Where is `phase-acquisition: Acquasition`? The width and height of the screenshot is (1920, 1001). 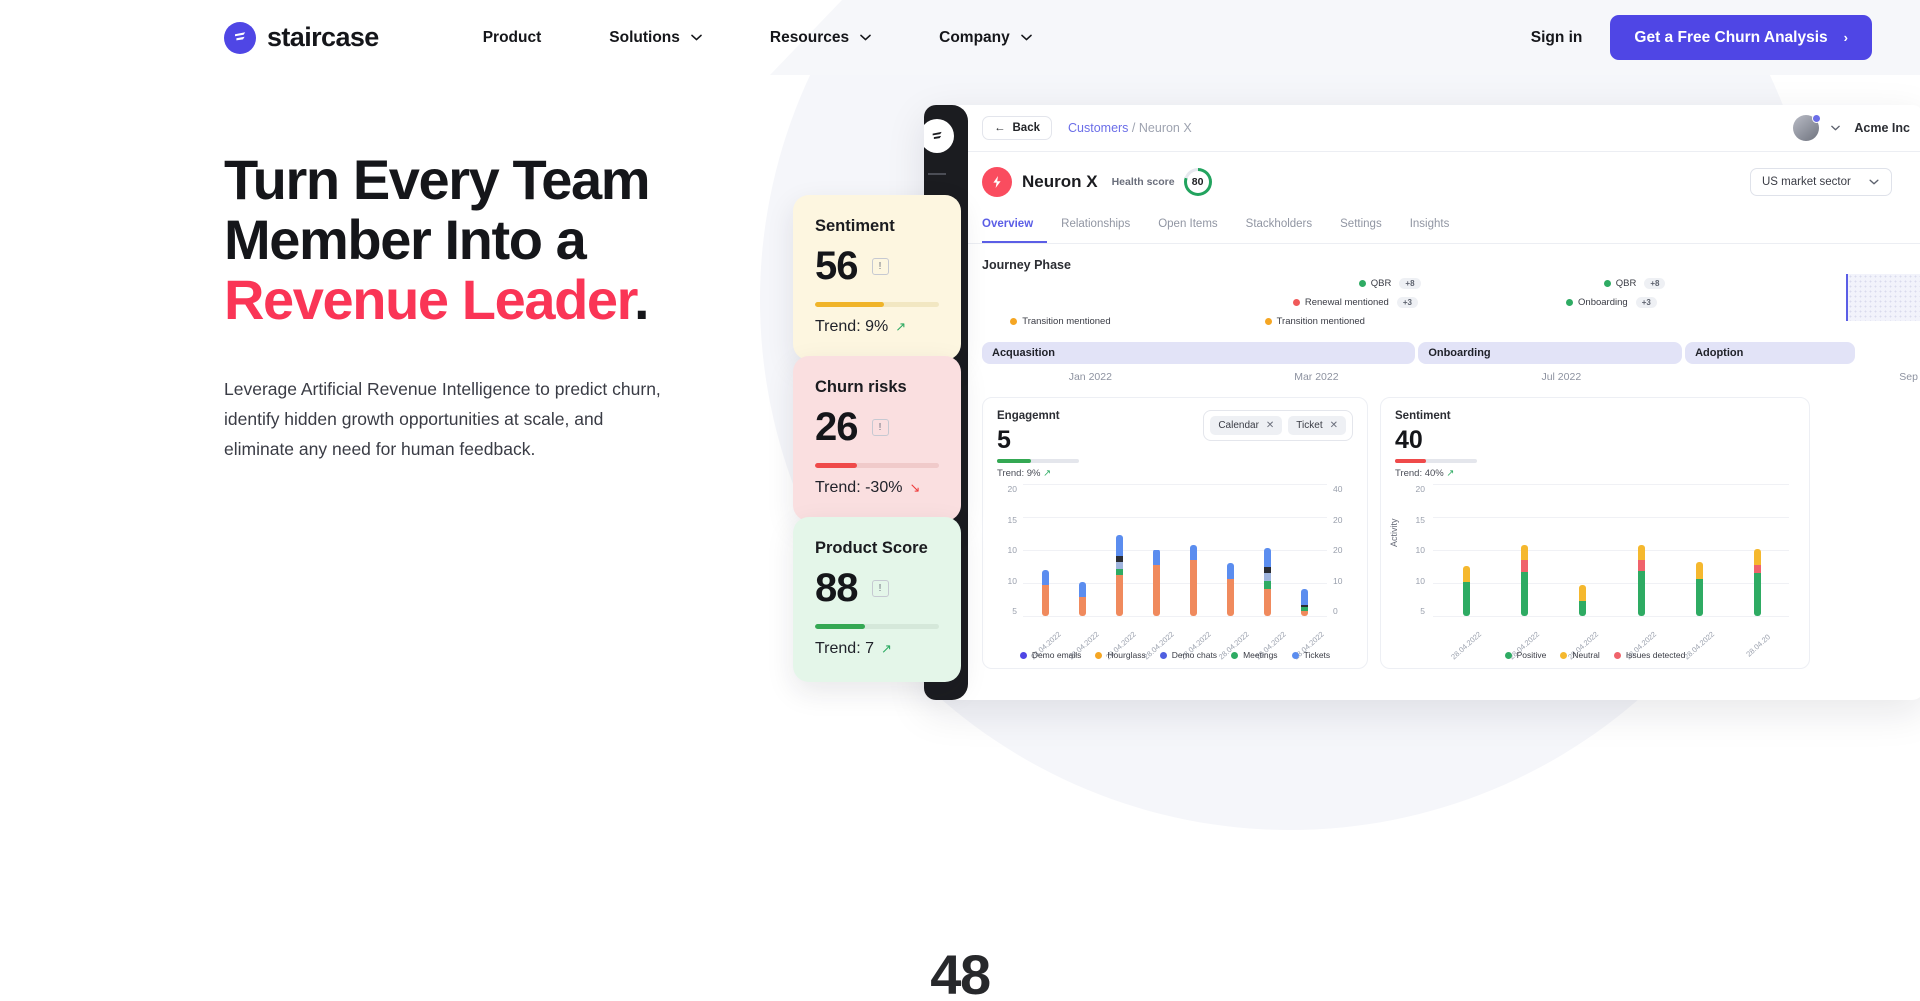
phase-acquisition: Acquasition is located at coordinates (1199, 353).